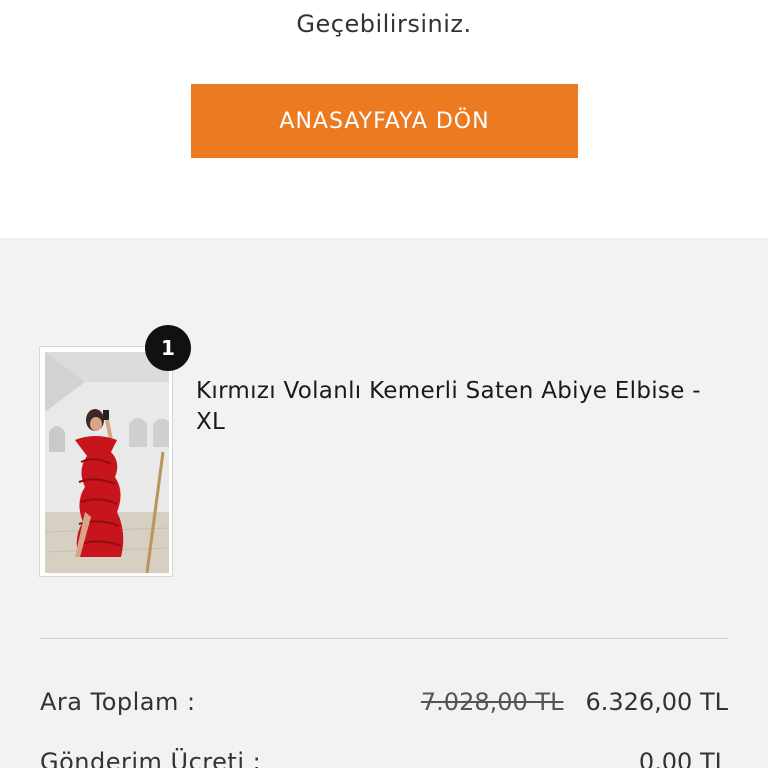 Image resolution: width=768 pixels, height=768 pixels. What do you see at coordinates (574, 702) in the screenshot?
I see `subtotal-values: 7.028,00 TL 6.326,00 TL` at bounding box center [574, 702].